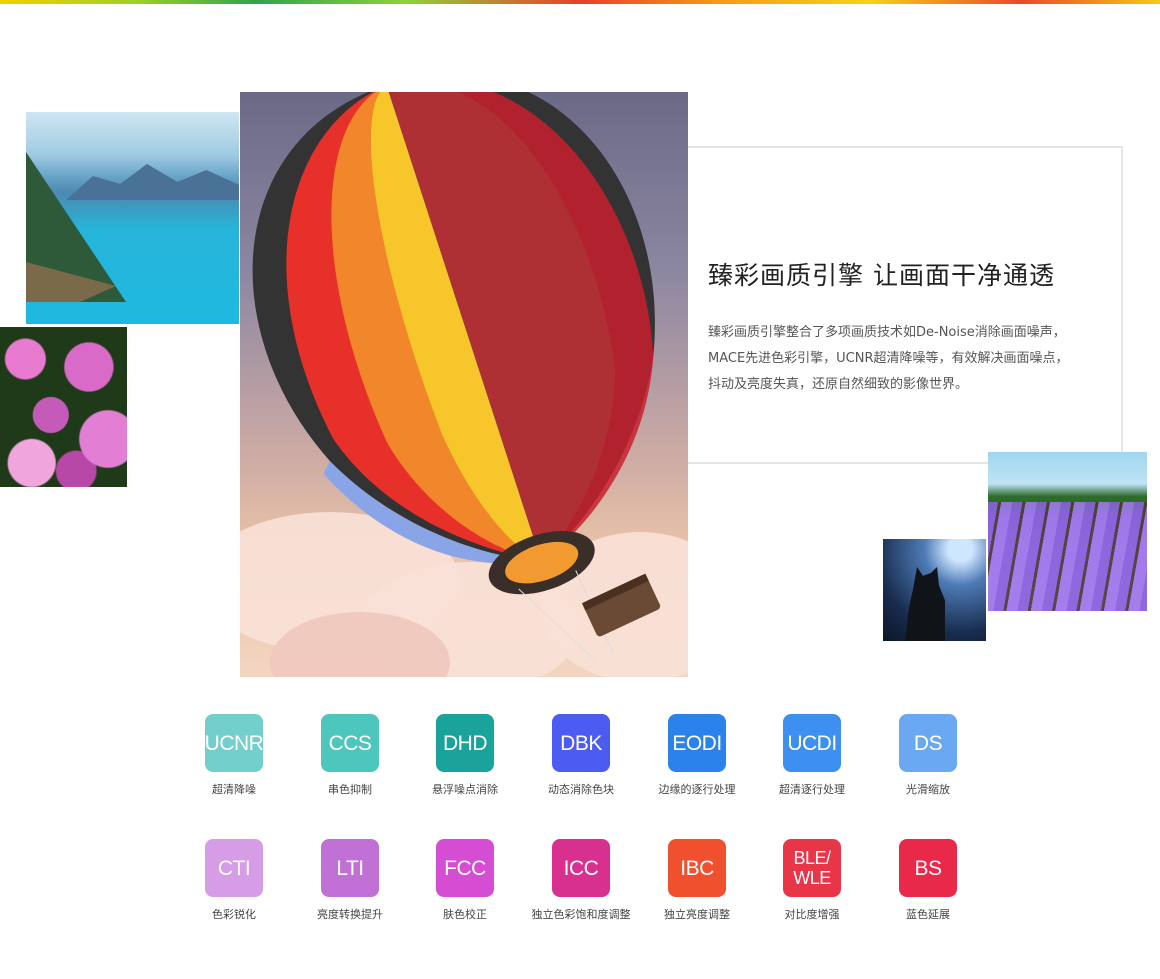  I want to click on feature-label: 蓝色延展, so click(928, 914).